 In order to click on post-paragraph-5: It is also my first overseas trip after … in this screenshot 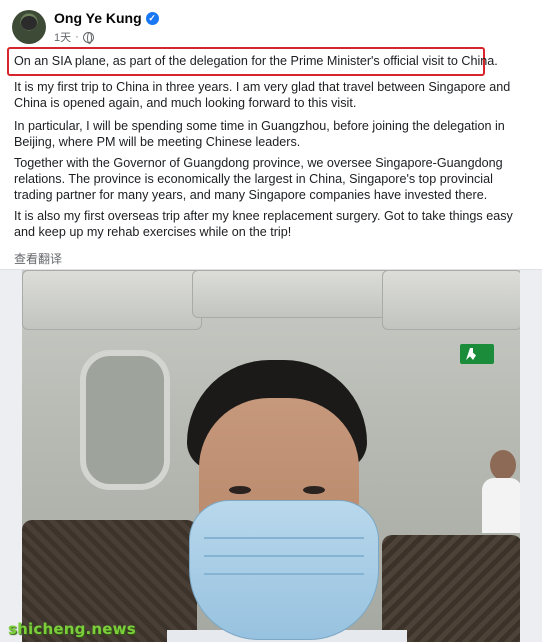, I will do `click(263, 224)`.